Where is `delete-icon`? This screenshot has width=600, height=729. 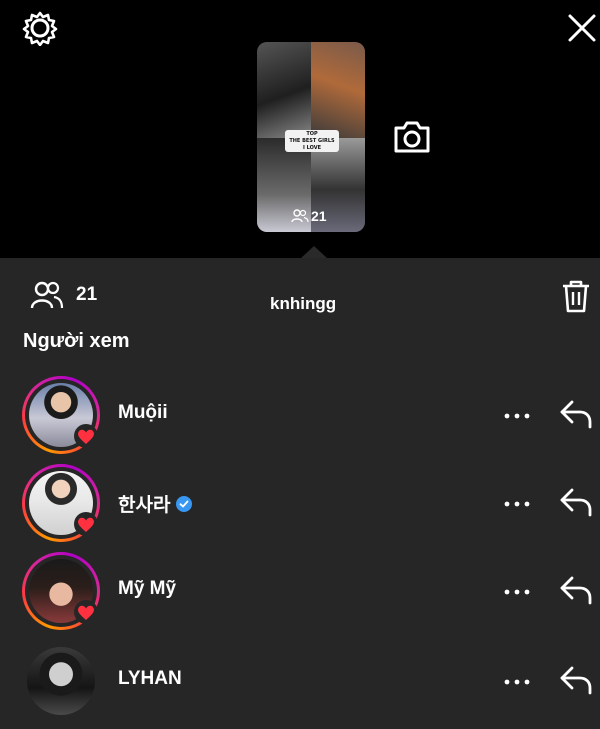 delete-icon is located at coordinates (576, 296).